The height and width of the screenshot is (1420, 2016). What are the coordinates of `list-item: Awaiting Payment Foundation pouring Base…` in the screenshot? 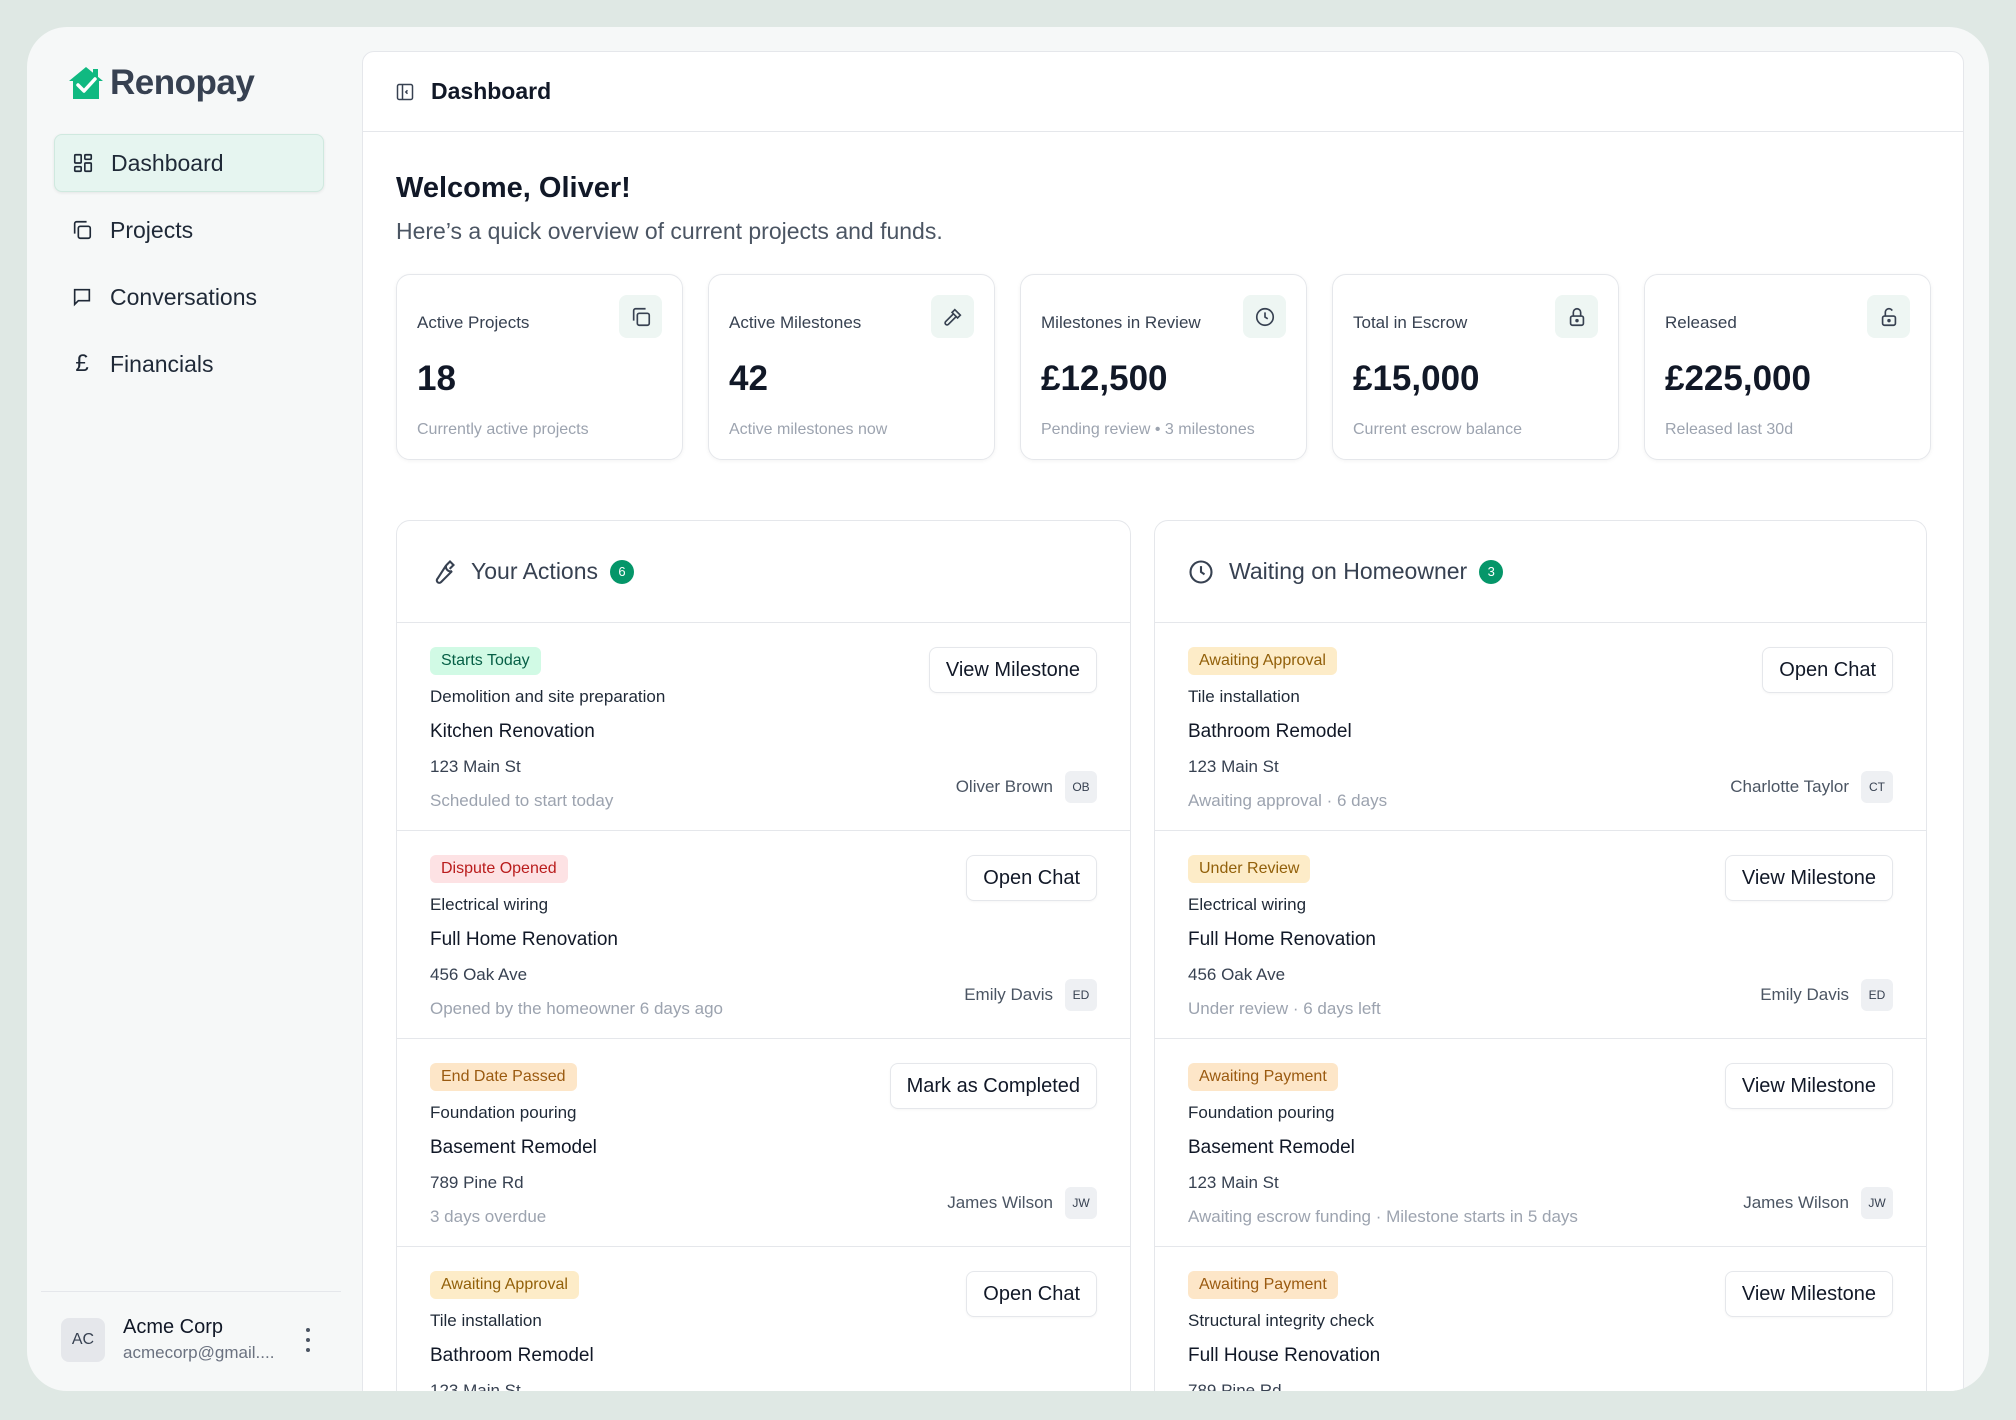 It's located at (1540, 1143).